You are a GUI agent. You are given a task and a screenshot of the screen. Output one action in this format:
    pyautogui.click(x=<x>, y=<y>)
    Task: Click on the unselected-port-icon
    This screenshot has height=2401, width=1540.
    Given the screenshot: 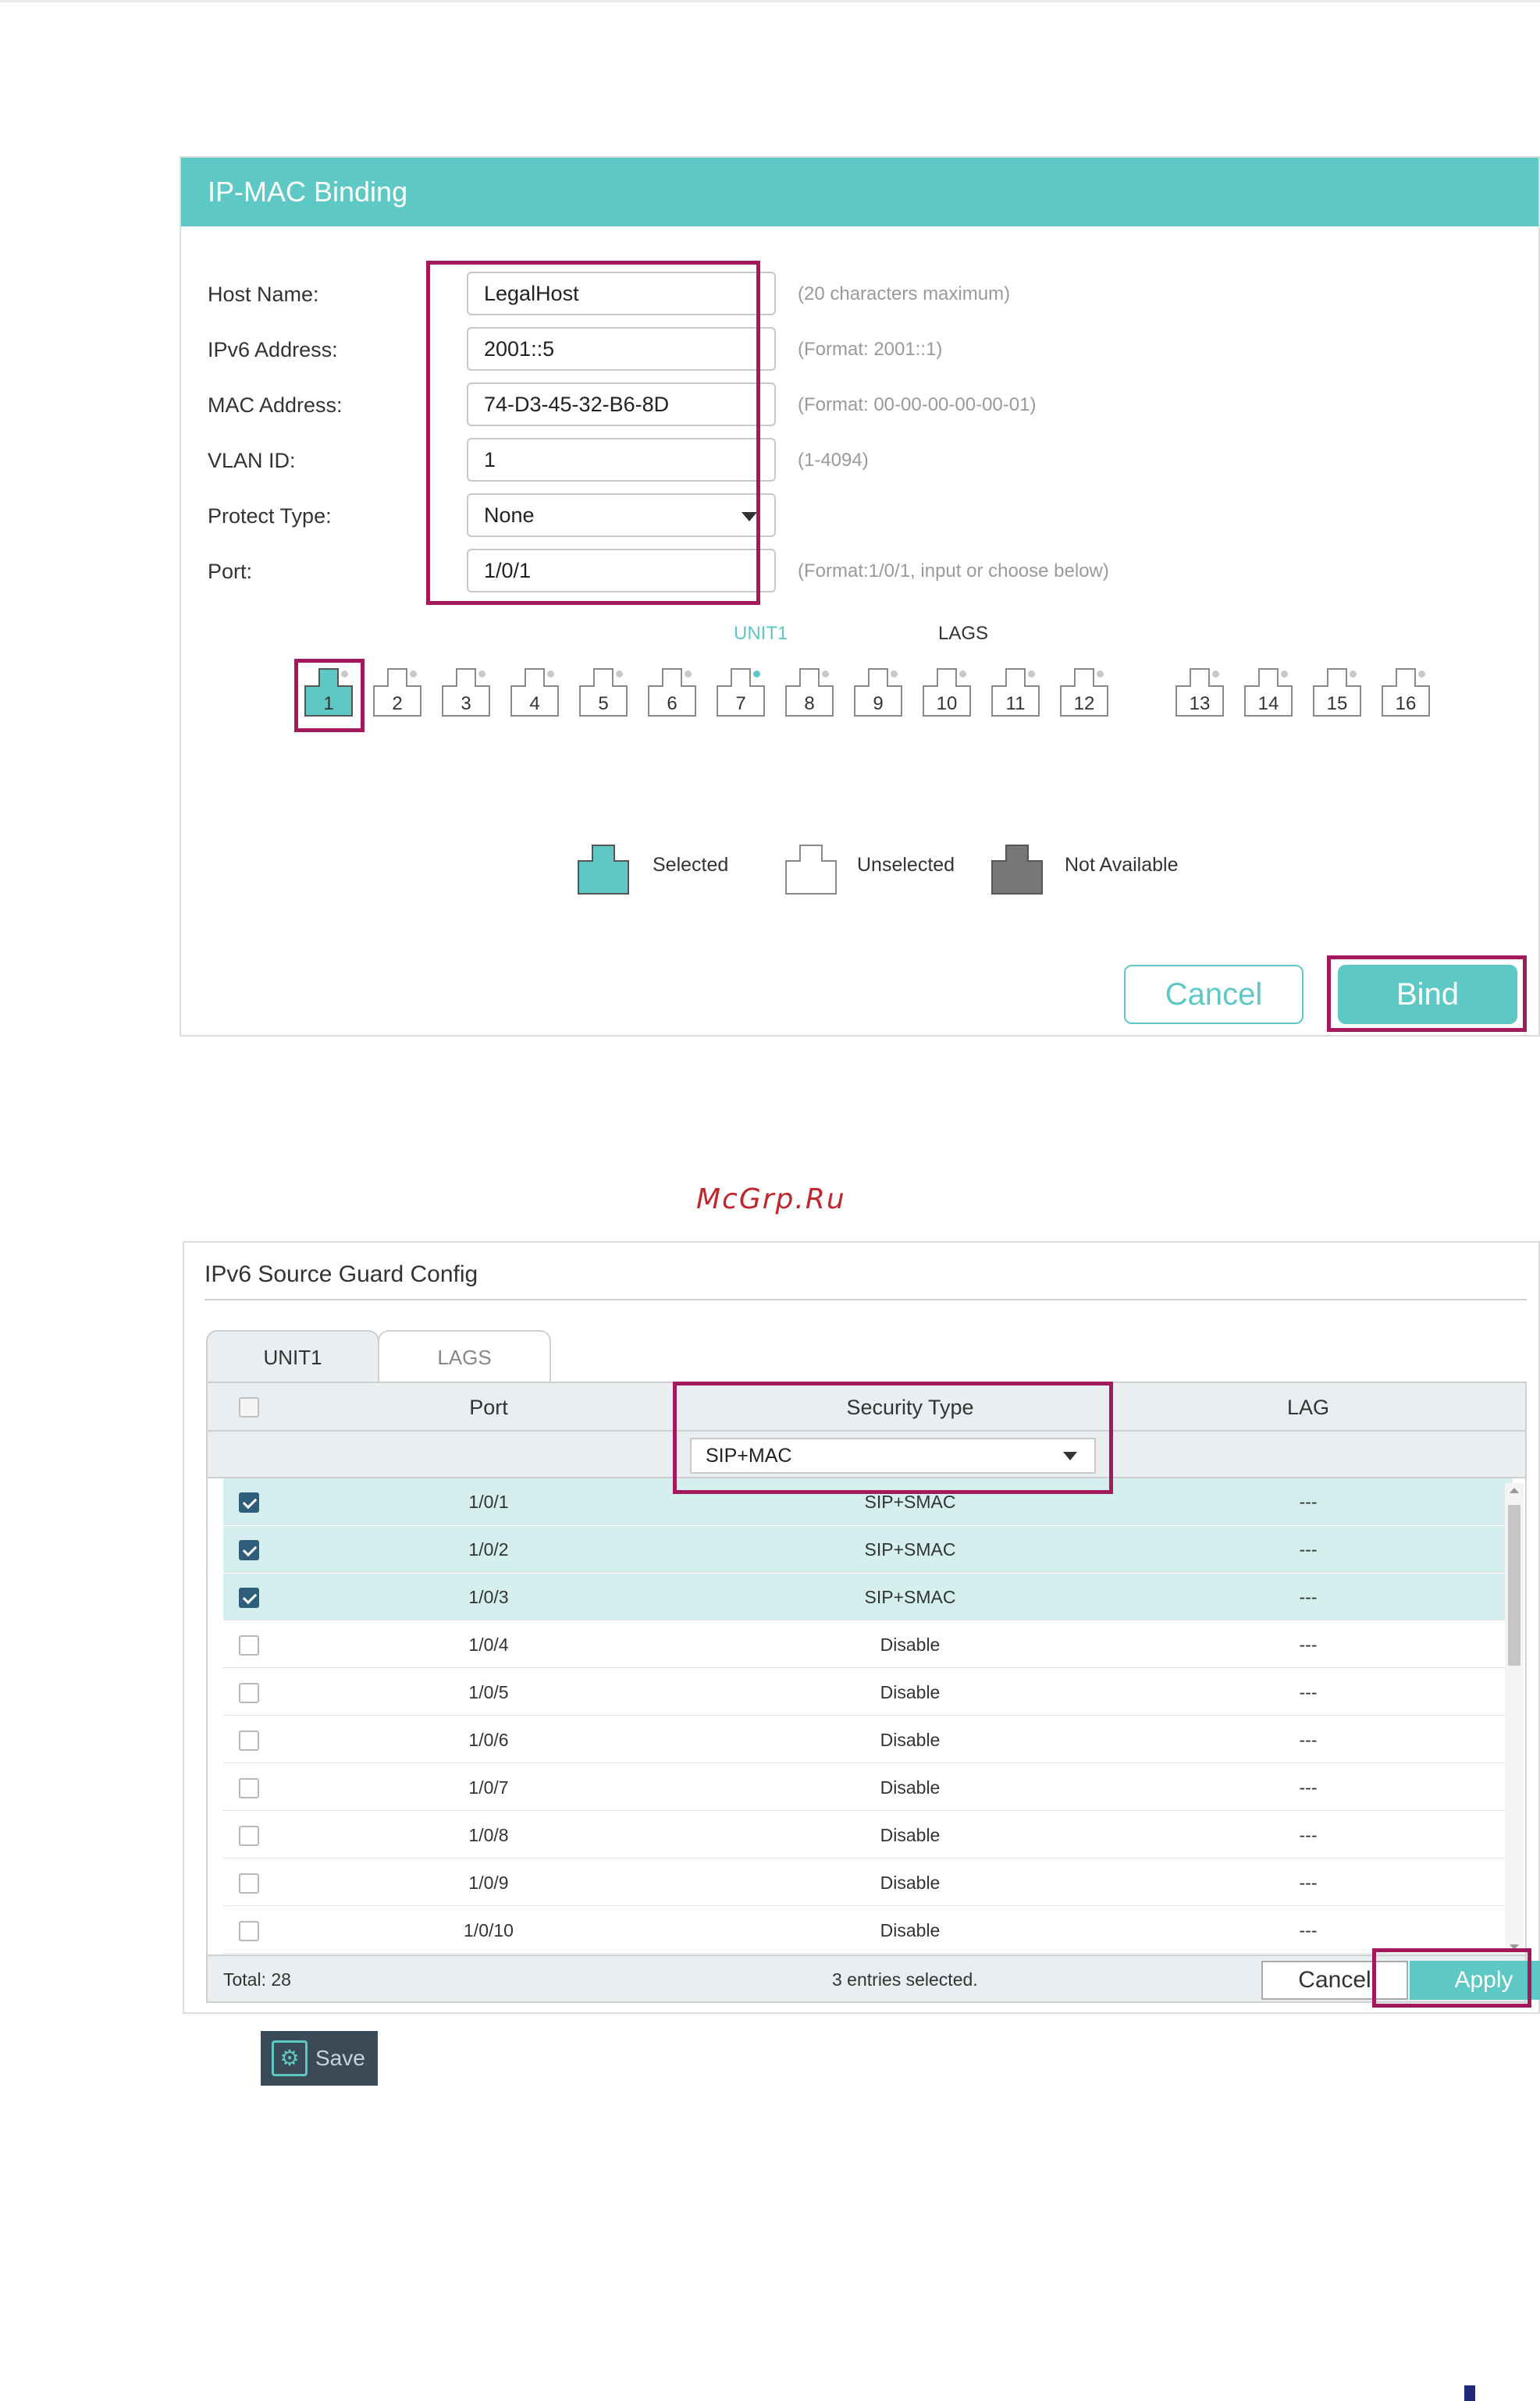 What is the action you would take?
    pyautogui.click(x=811, y=870)
    